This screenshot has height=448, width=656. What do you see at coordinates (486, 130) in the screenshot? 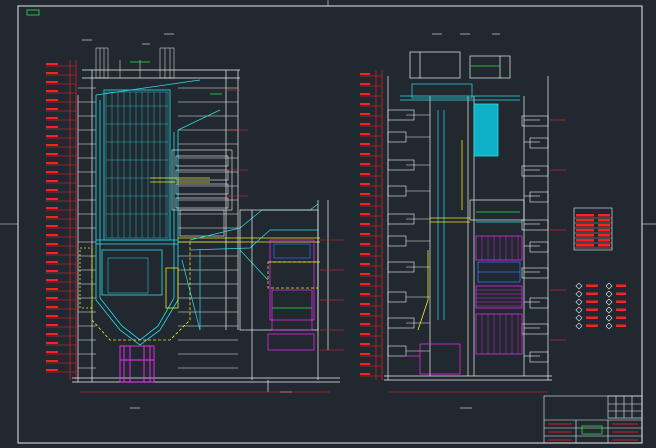
I see `economizer-block` at bounding box center [486, 130].